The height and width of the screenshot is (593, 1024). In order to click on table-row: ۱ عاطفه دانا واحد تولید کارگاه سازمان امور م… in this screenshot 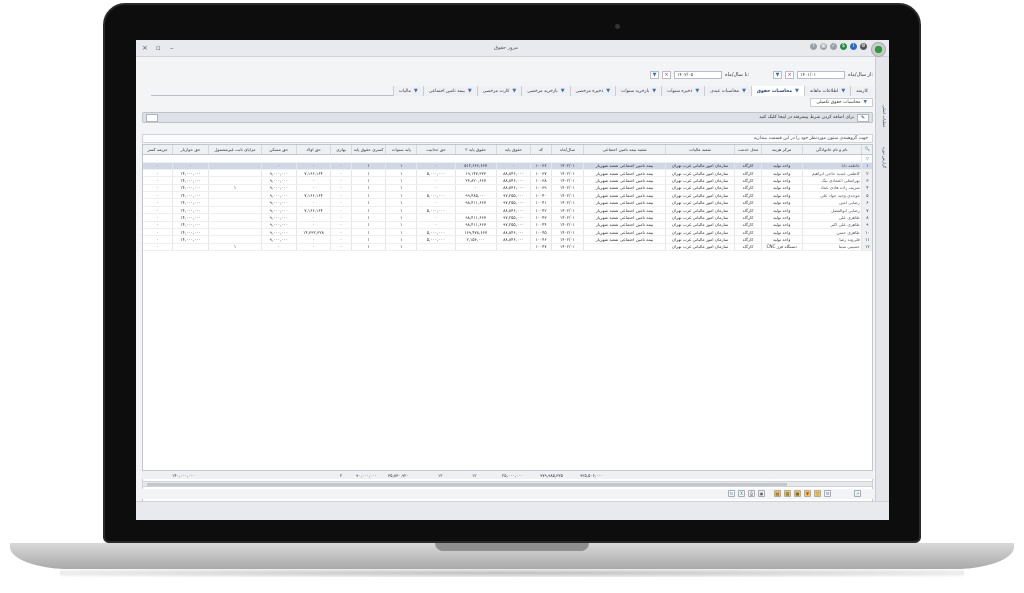, I will do `click(507, 166)`.